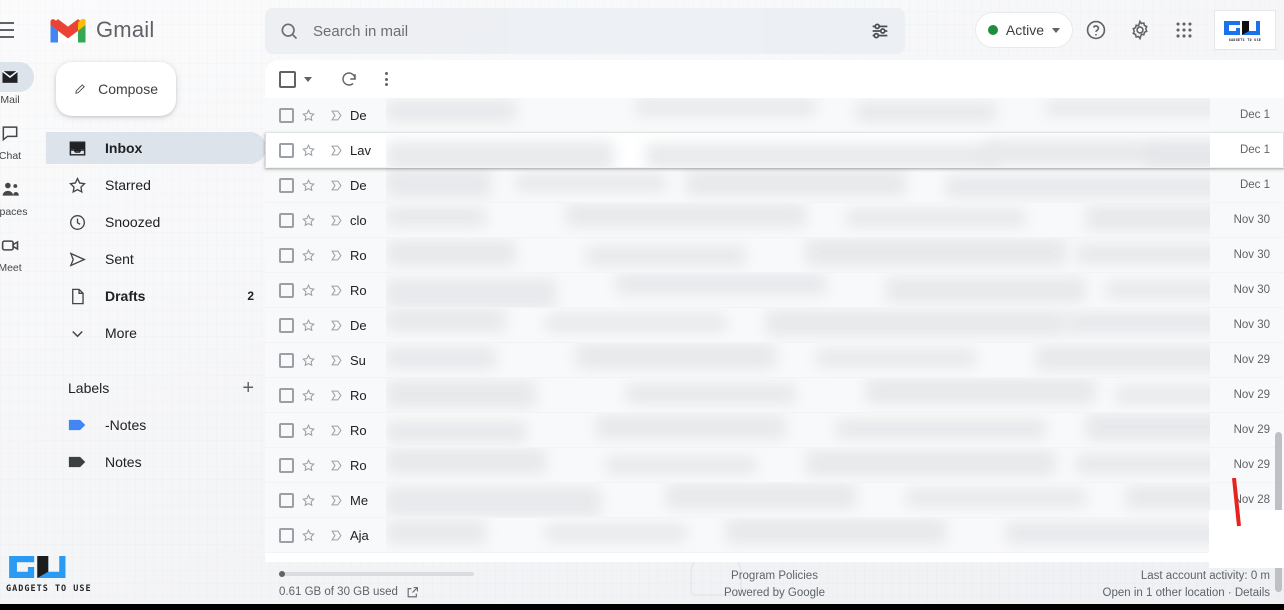  What do you see at coordinates (1251, 395) in the screenshot?
I see `row-date: Nov 29` at bounding box center [1251, 395].